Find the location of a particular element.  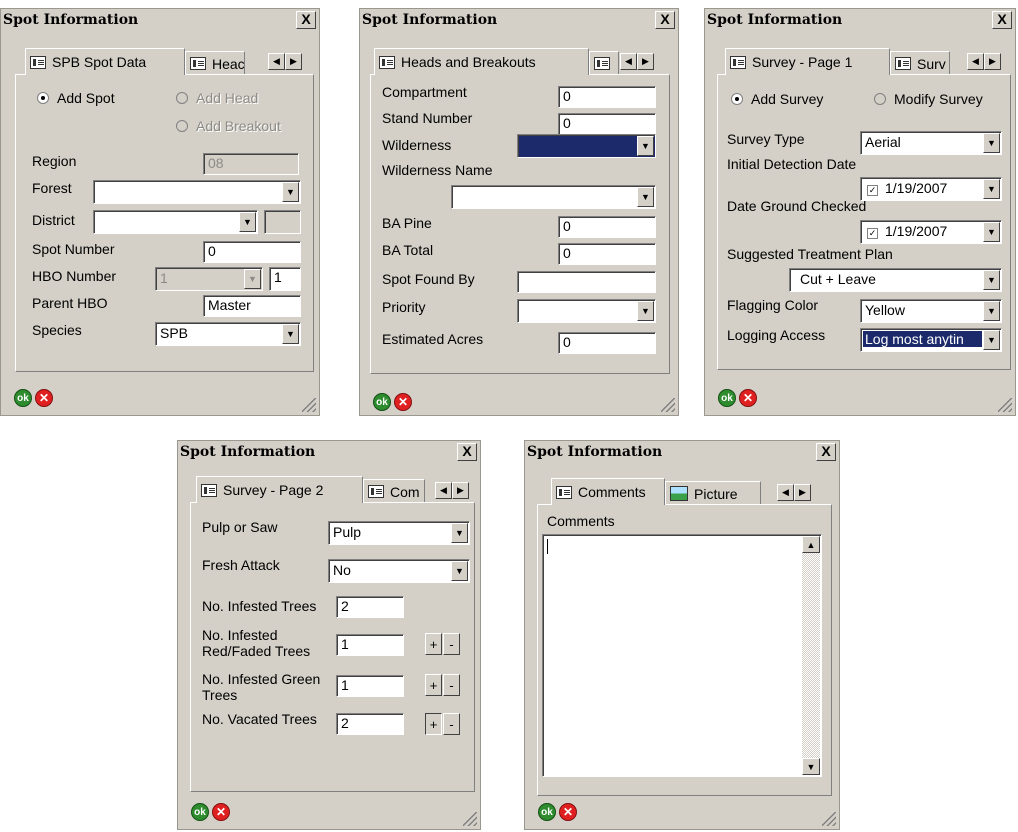

tab-next is located at coordinates (604, 63).